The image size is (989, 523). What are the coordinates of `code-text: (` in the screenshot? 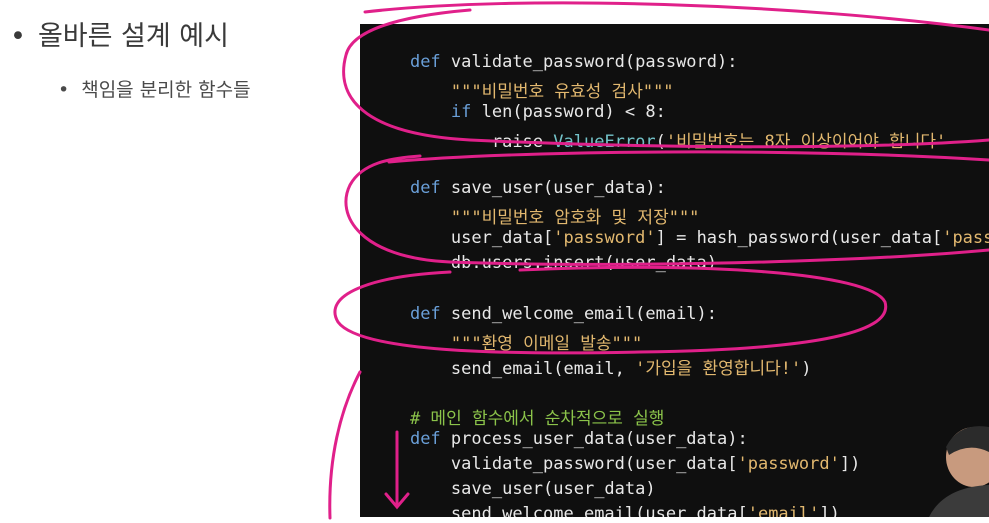 It's located at (660, 142).